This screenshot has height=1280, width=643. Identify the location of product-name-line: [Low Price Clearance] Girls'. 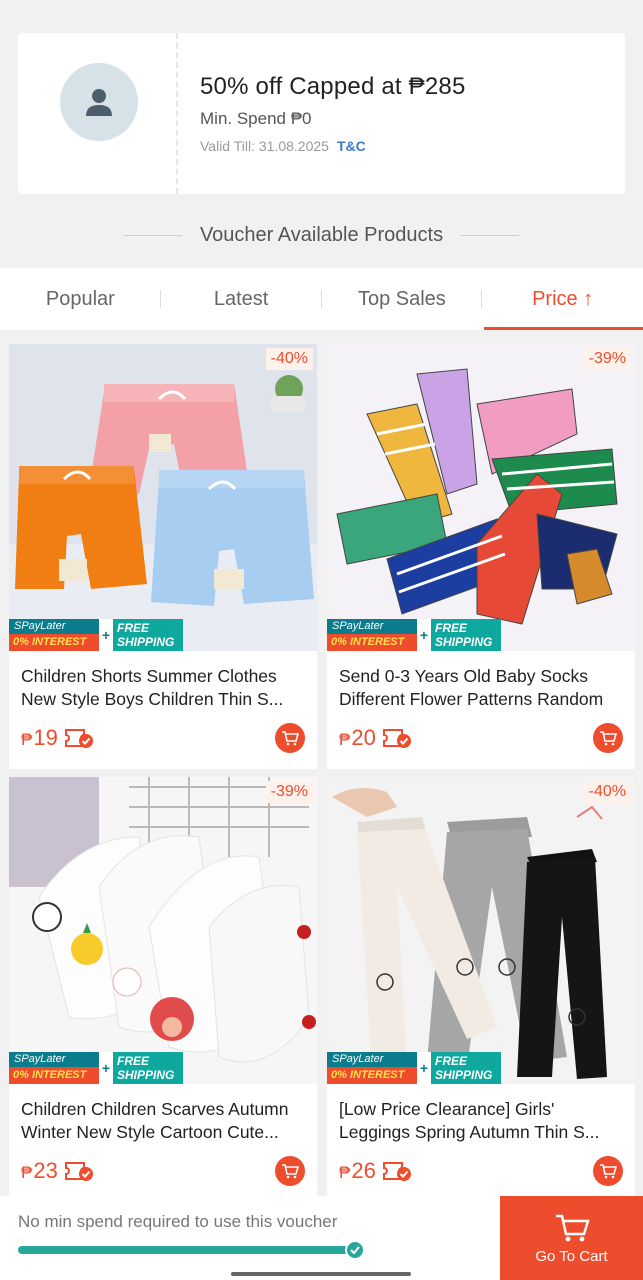
(447, 1109).